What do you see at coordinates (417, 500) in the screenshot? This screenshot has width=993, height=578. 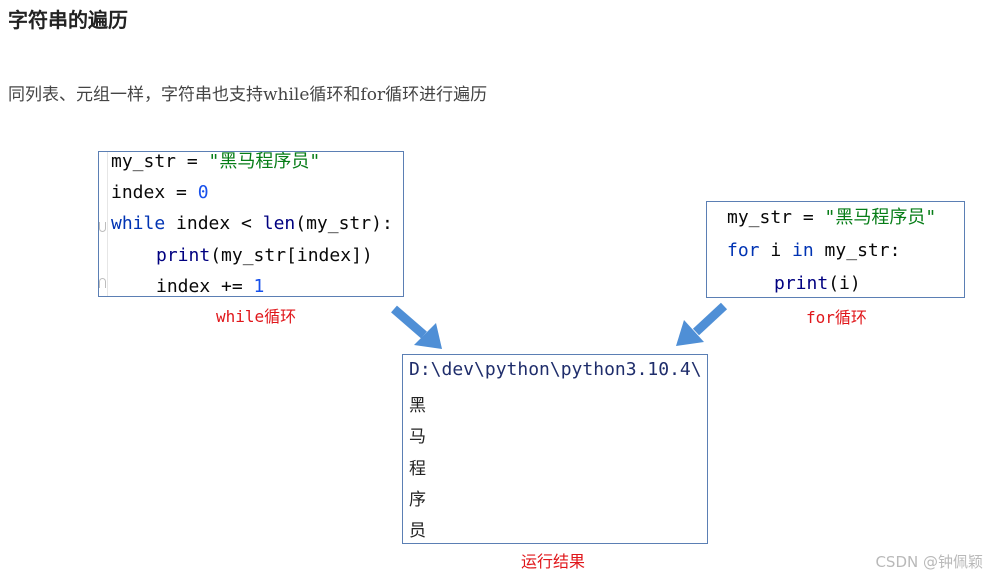 I see `output-line: 序` at bounding box center [417, 500].